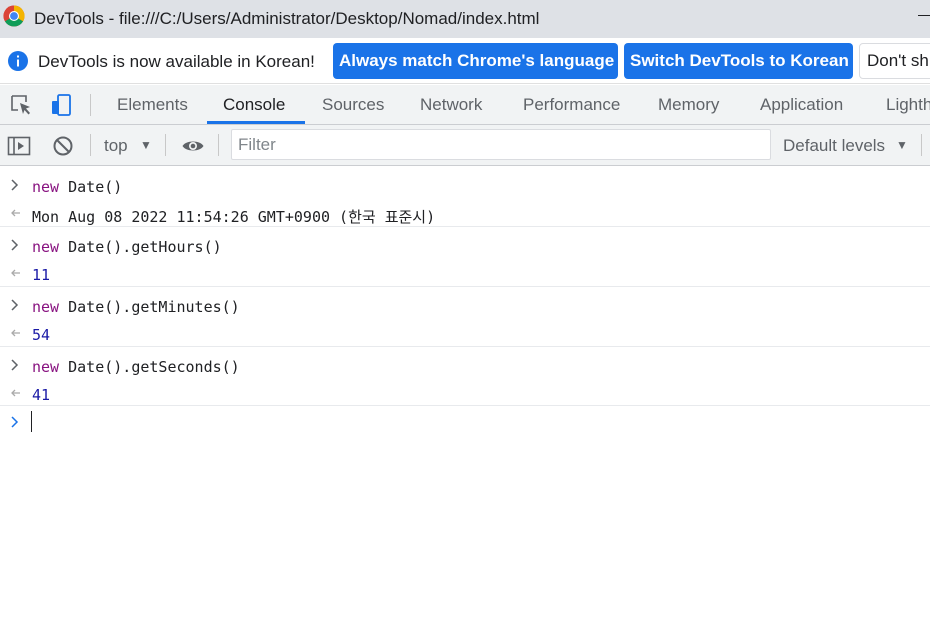  What do you see at coordinates (149, 307) in the screenshot?
I see `expression-text: Date().getMinutes()` at bounding box center [149, 307].